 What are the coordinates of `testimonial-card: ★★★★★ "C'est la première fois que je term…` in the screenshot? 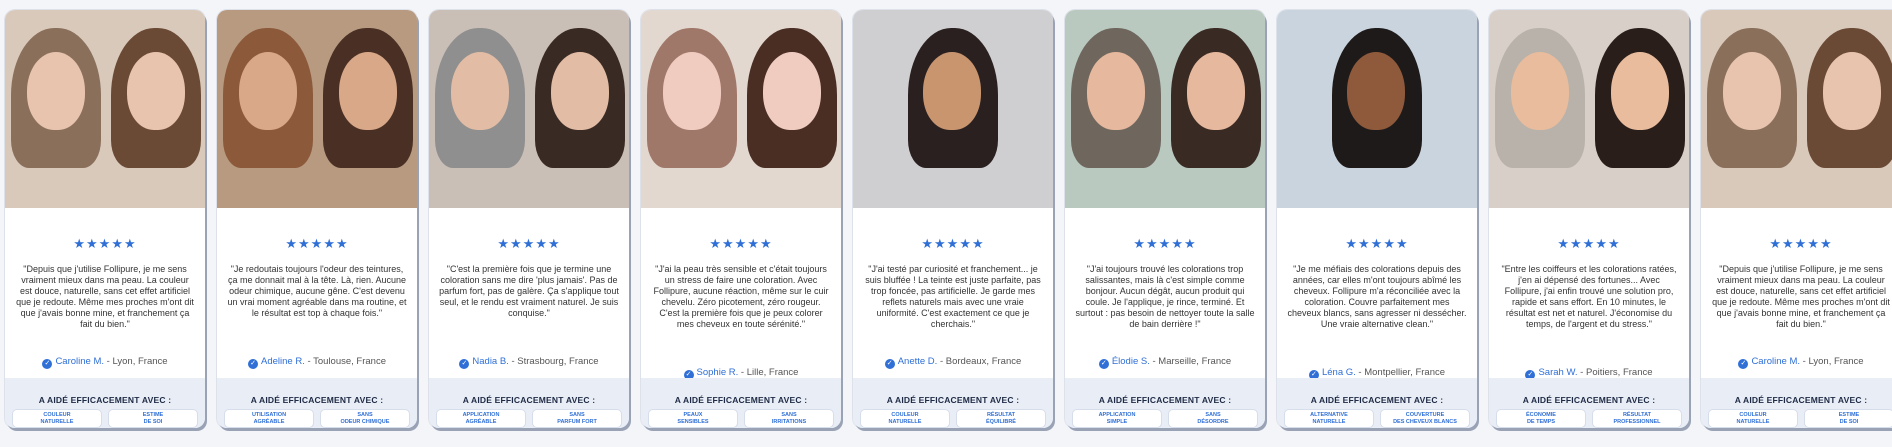 It's located at (529, 219).